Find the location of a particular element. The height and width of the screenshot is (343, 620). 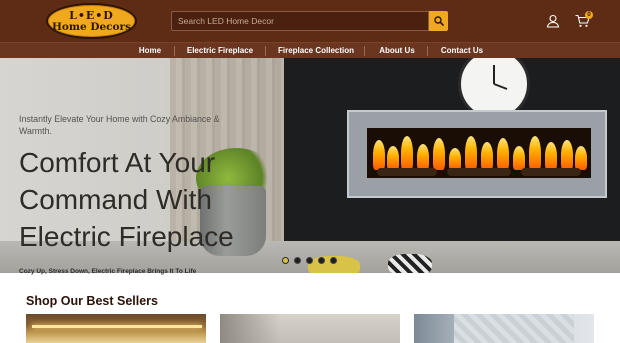

patterned-cushion-image is located at coordinates (410, 263).